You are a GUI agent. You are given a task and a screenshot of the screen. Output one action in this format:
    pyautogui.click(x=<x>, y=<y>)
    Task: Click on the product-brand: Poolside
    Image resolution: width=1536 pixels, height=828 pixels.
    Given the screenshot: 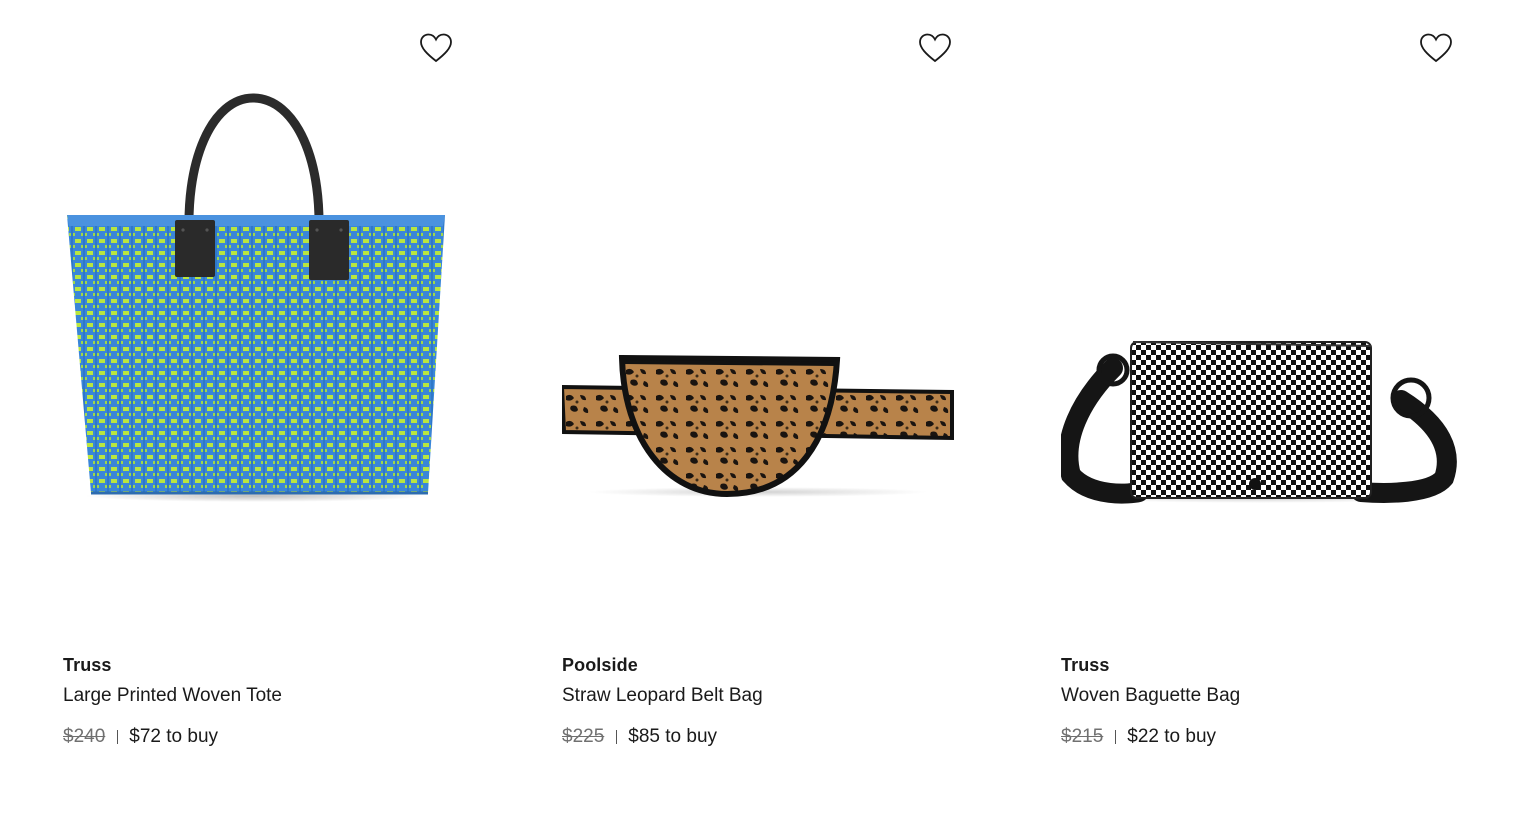 What is the action you would take?
    pyautogui.click(x=600, y=665)
    